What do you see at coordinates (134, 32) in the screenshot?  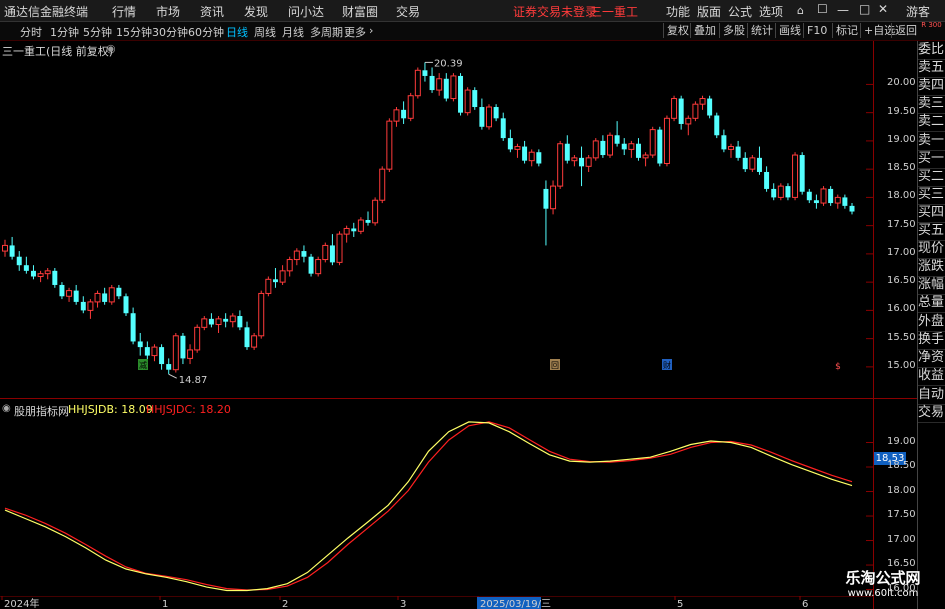 I see `period-15min: 15分钟` at bounding box center [134, 32].